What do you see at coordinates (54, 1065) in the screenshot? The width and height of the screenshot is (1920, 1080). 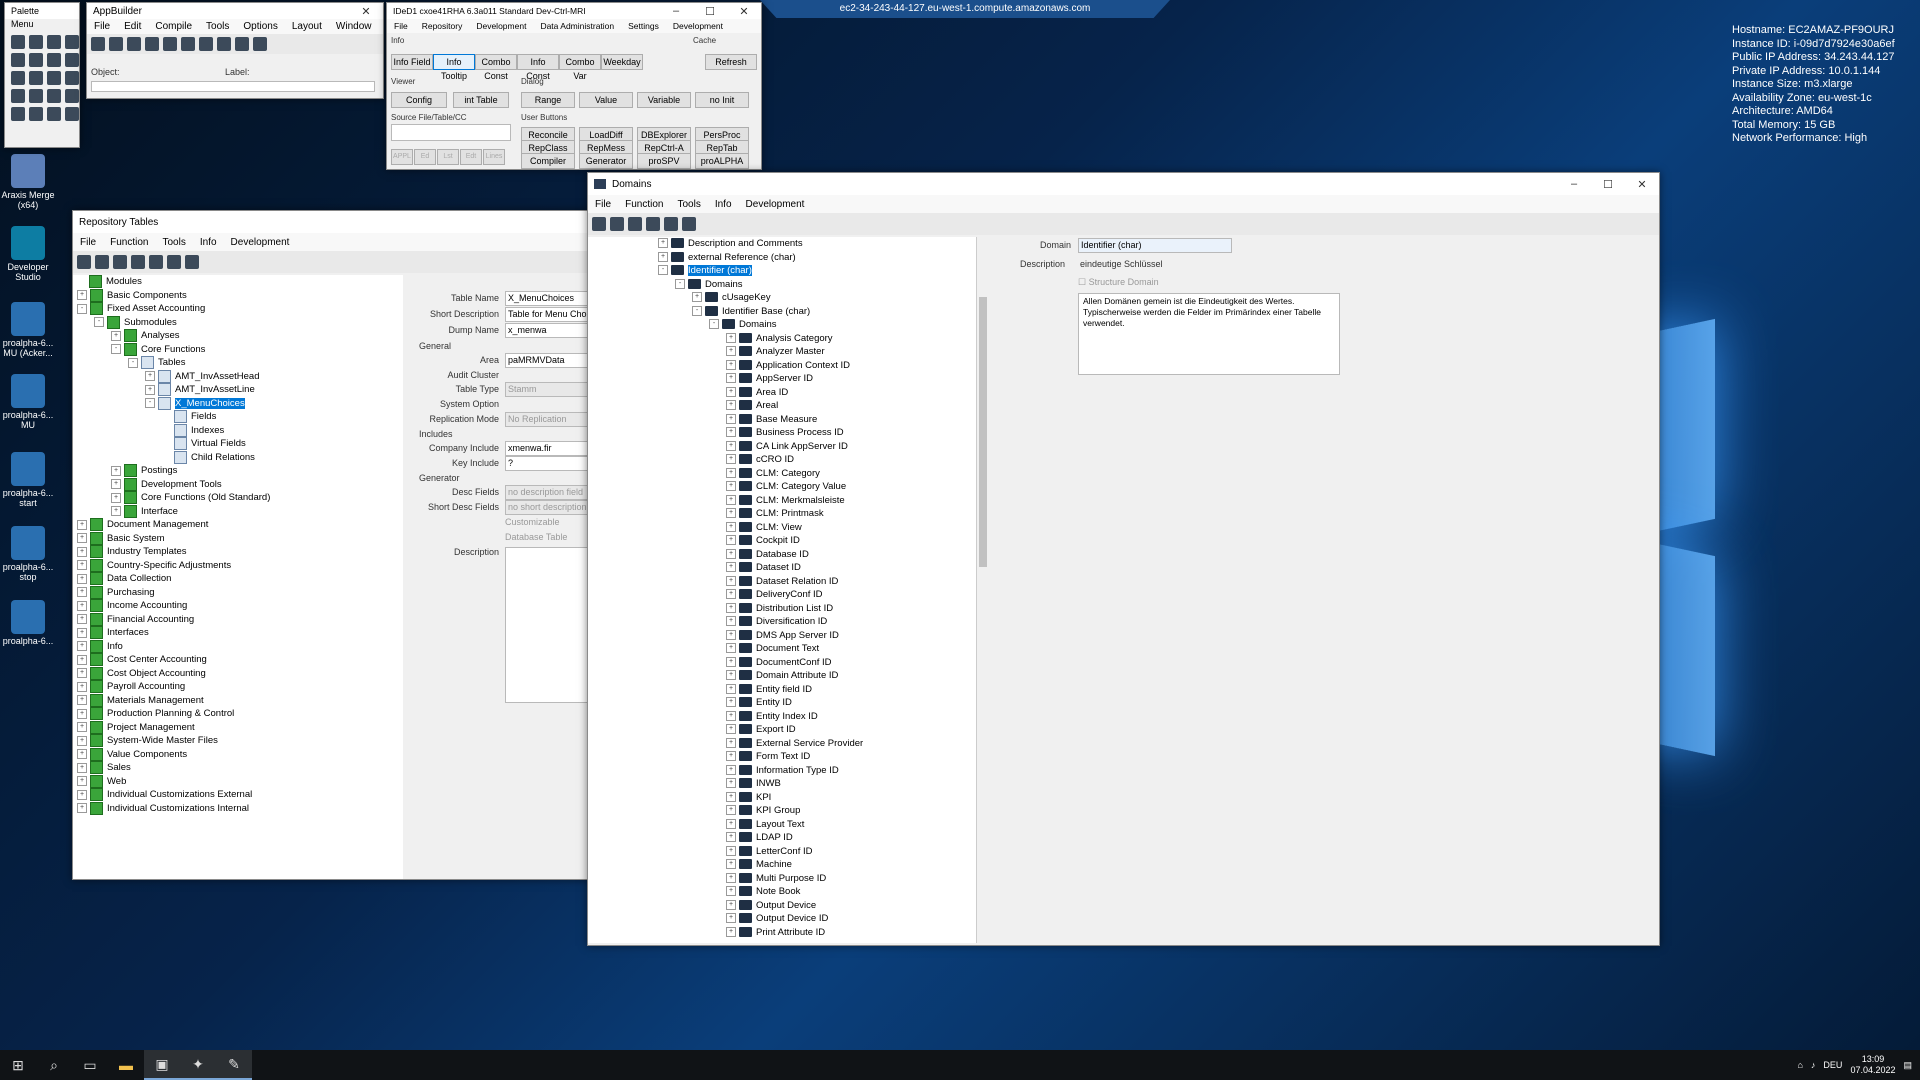 I see `search-icon: ⌕` at bounding box center [54, 1065].